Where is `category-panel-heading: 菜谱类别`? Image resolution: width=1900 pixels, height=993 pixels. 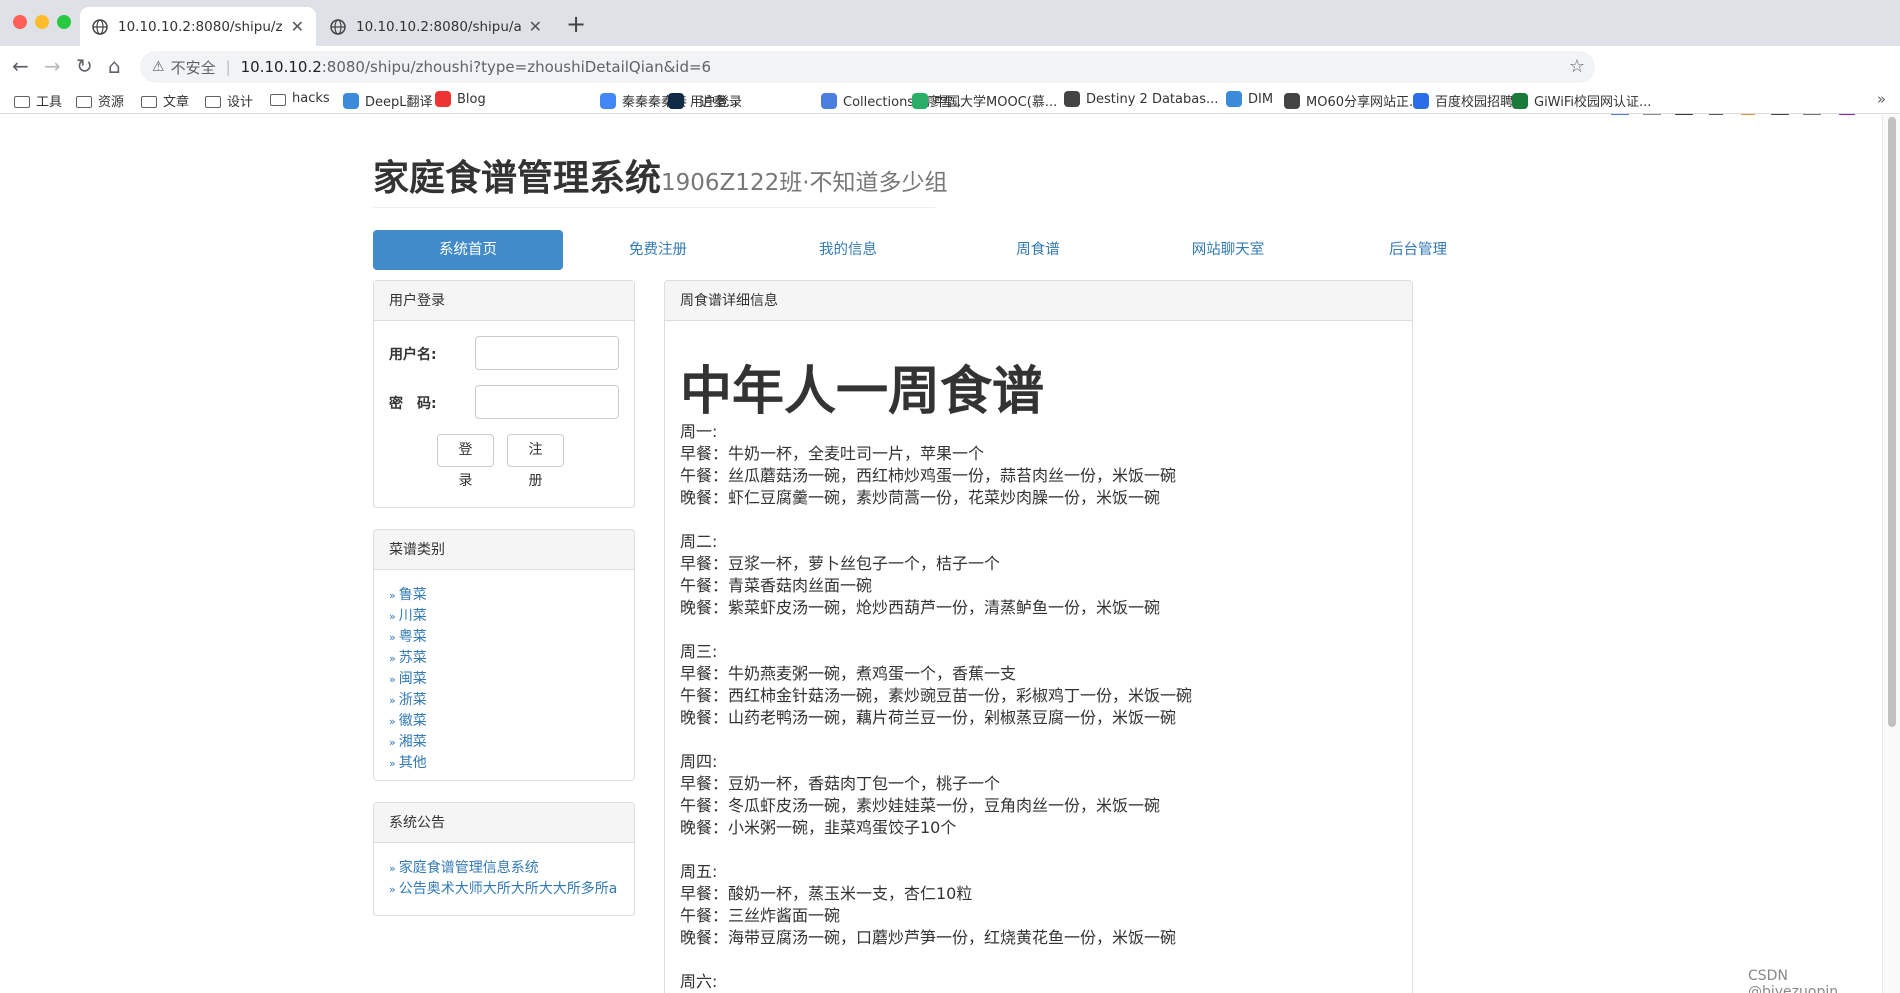 category-panel-heading: 菜谱类别 is located at coordinates (504, 550).